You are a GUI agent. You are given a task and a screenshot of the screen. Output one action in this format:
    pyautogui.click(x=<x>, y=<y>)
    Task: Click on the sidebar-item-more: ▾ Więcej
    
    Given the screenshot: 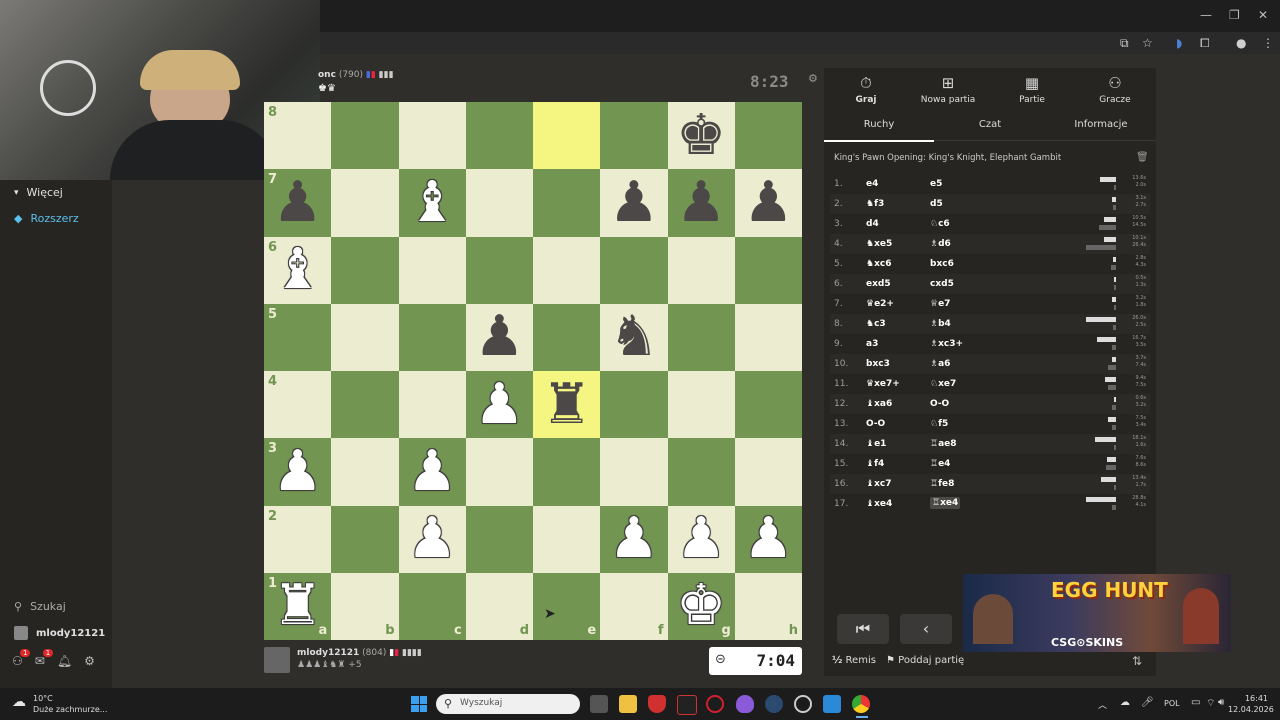 What is the action you would take?
    pyautogui.click(x=38, y=192)
    